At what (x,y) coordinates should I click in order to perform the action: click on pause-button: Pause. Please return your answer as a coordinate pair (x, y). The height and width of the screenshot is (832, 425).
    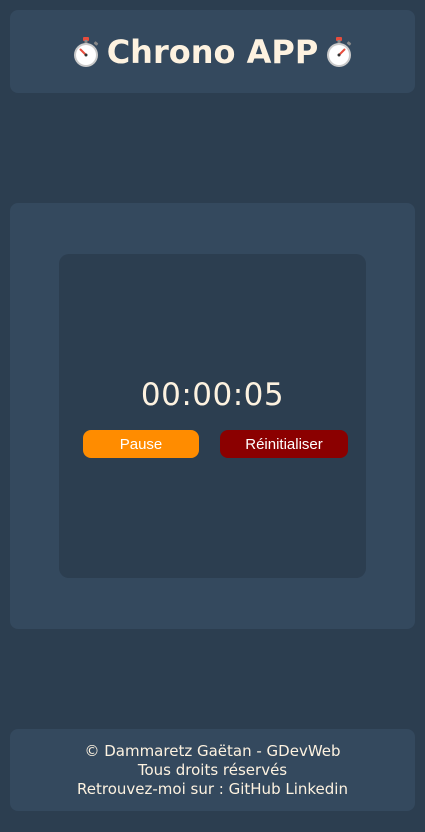
    Looking at the image, I should click on (141, 444).